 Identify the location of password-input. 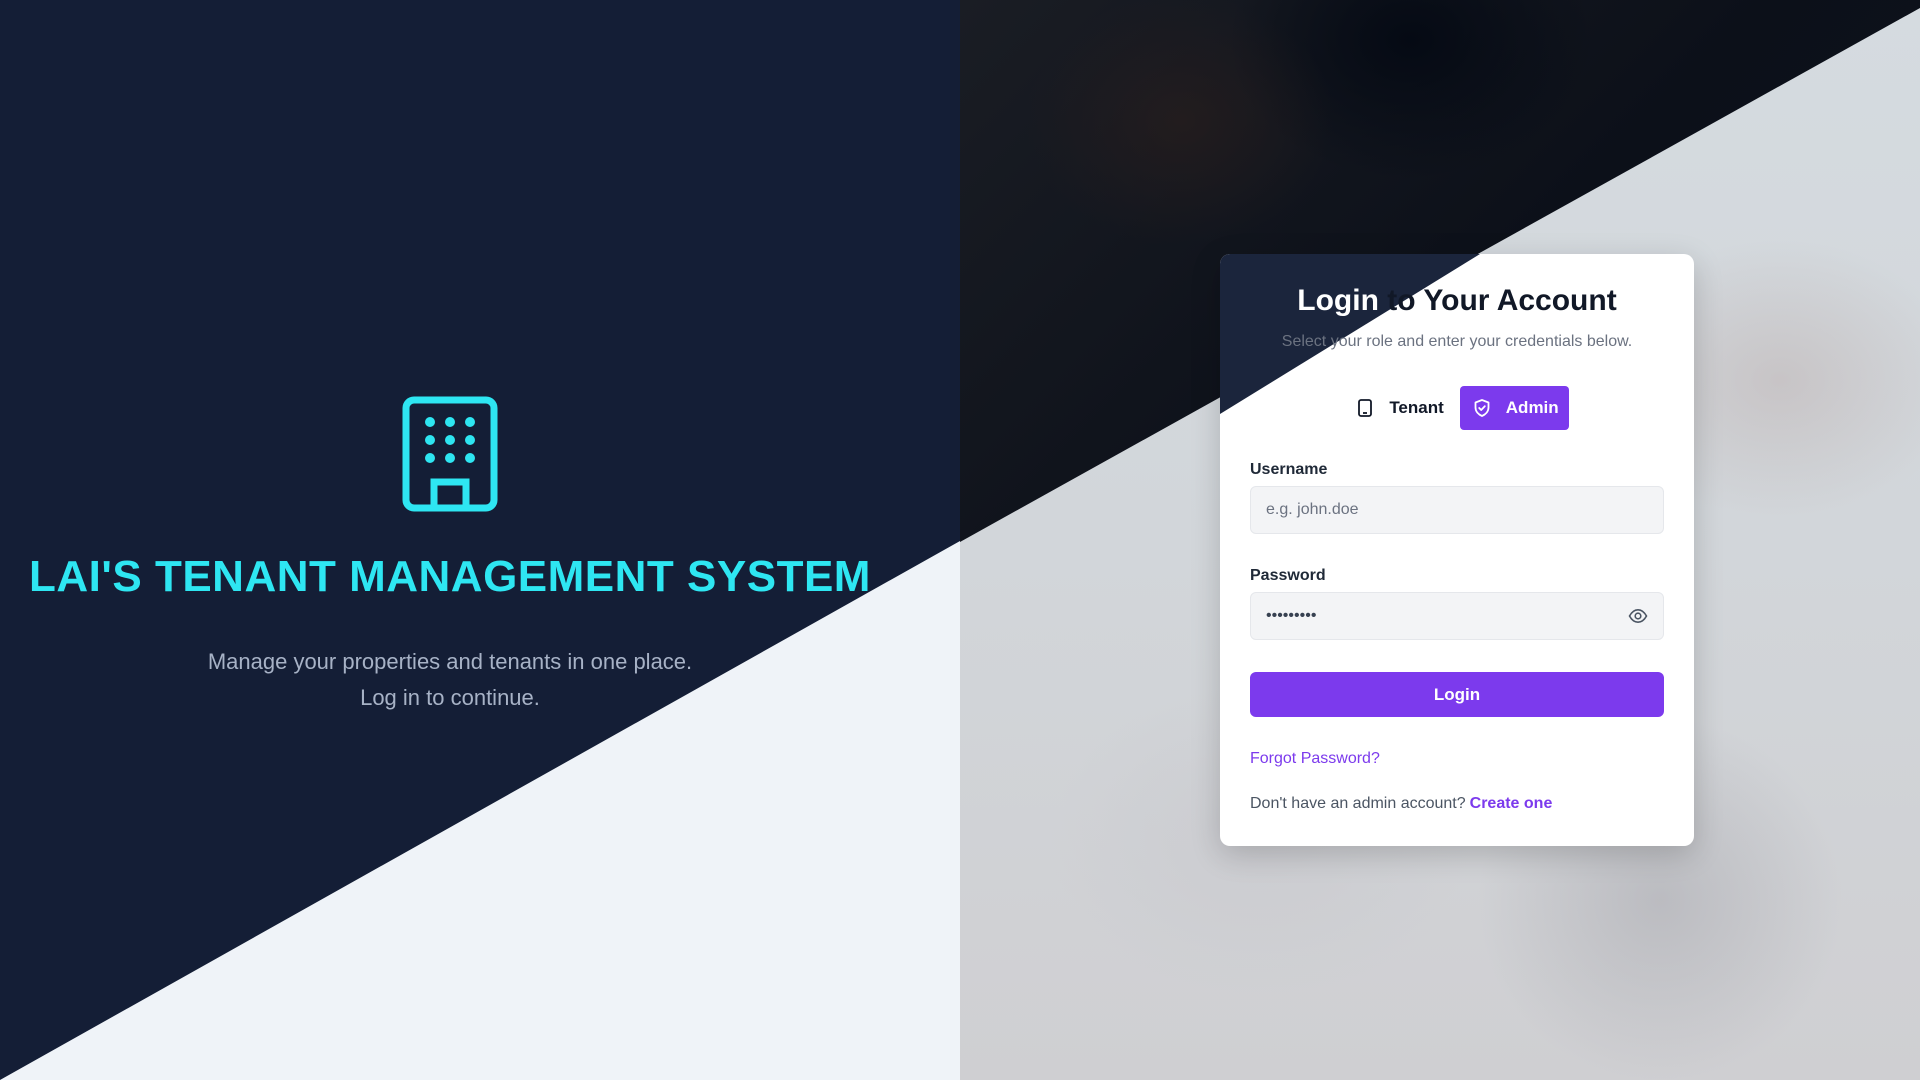
(1447, 616).